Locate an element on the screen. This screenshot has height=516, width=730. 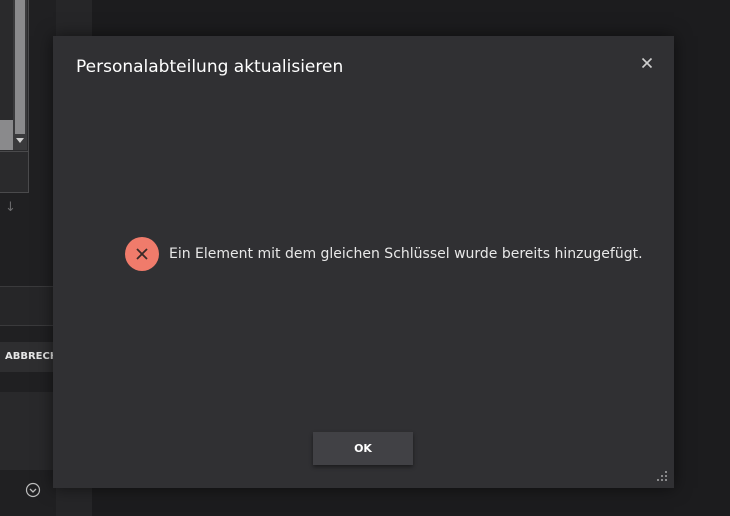
background-listbox is located at coordinates (14, 96).